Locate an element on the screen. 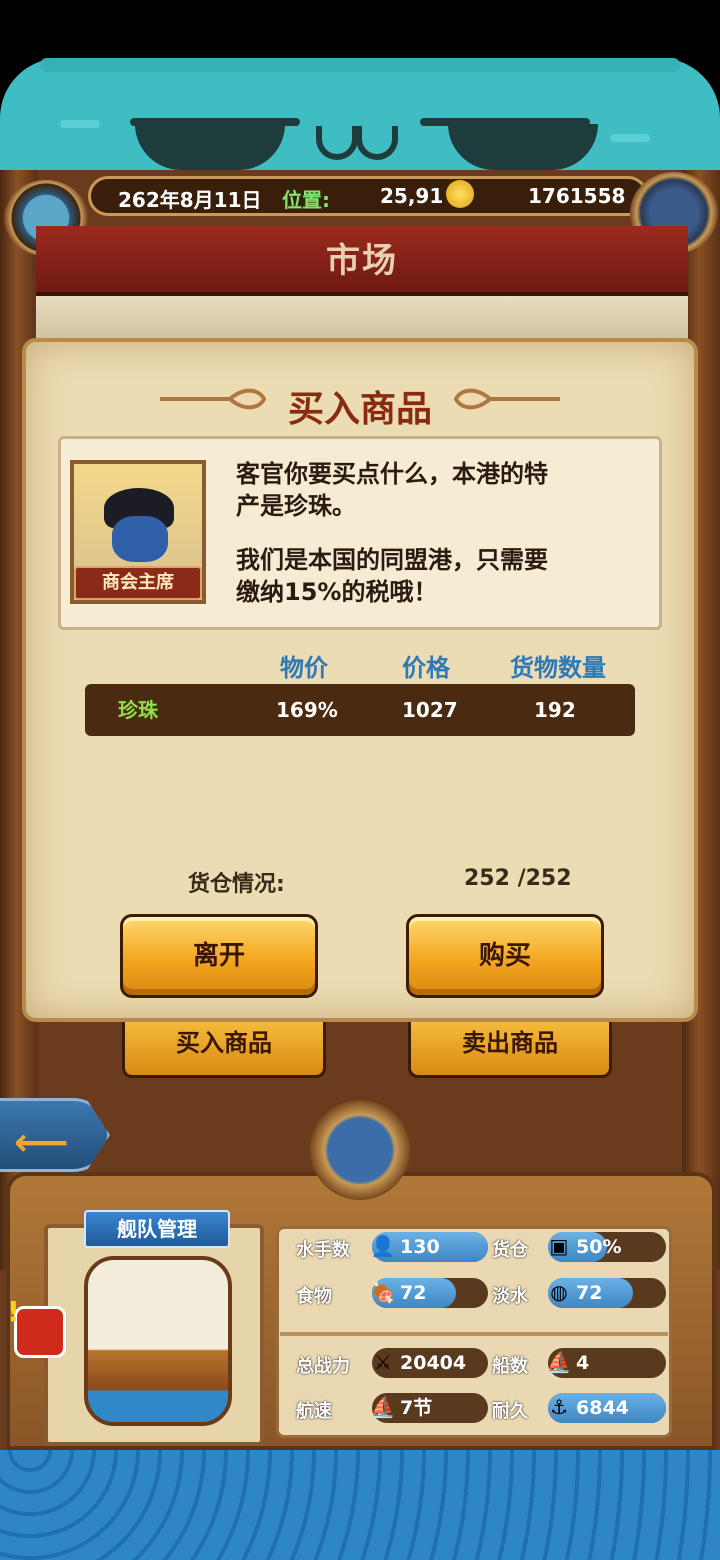  sailor-icon: 👤 is located at coordinates (383, 1246).